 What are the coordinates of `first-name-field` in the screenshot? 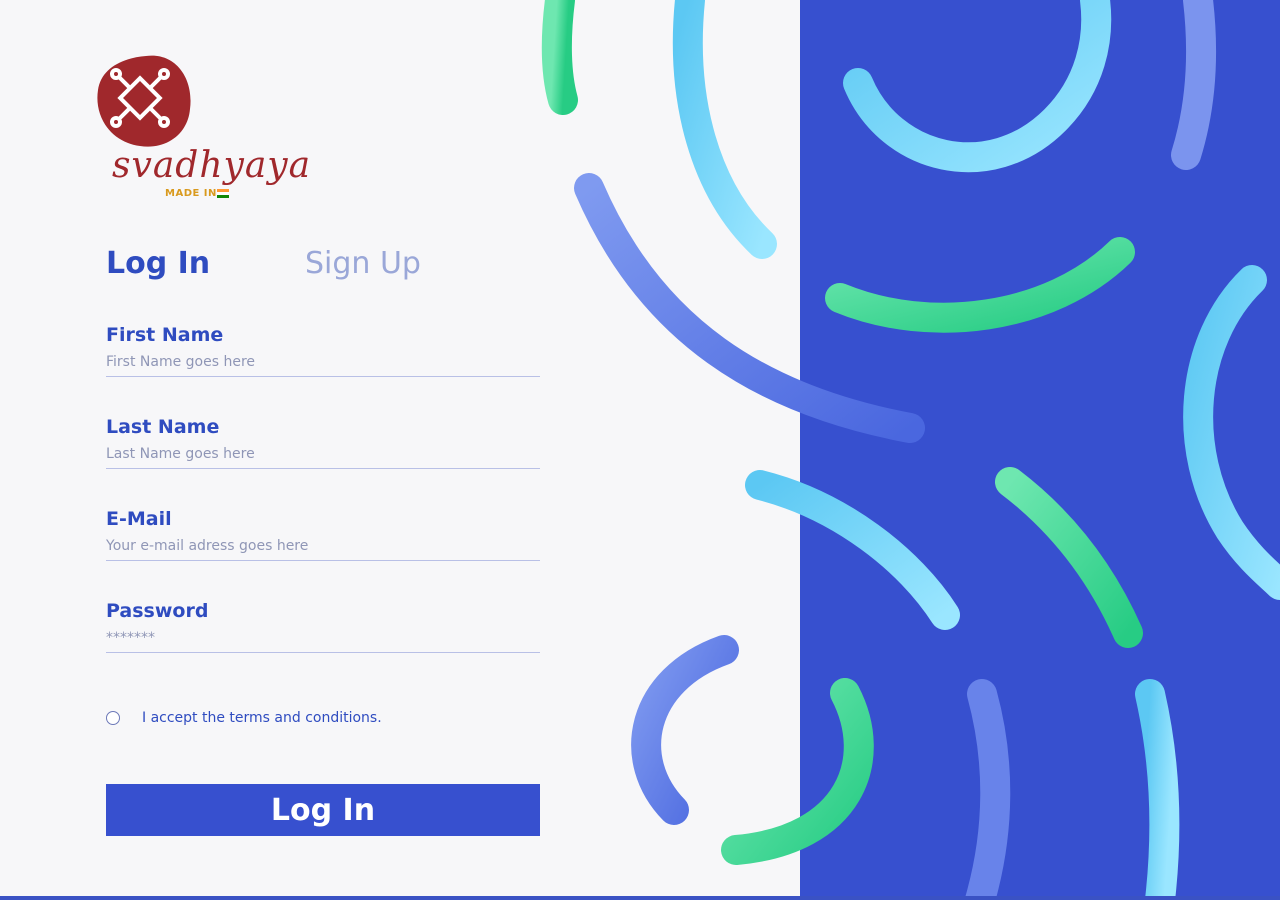 It's located at (323, 365).